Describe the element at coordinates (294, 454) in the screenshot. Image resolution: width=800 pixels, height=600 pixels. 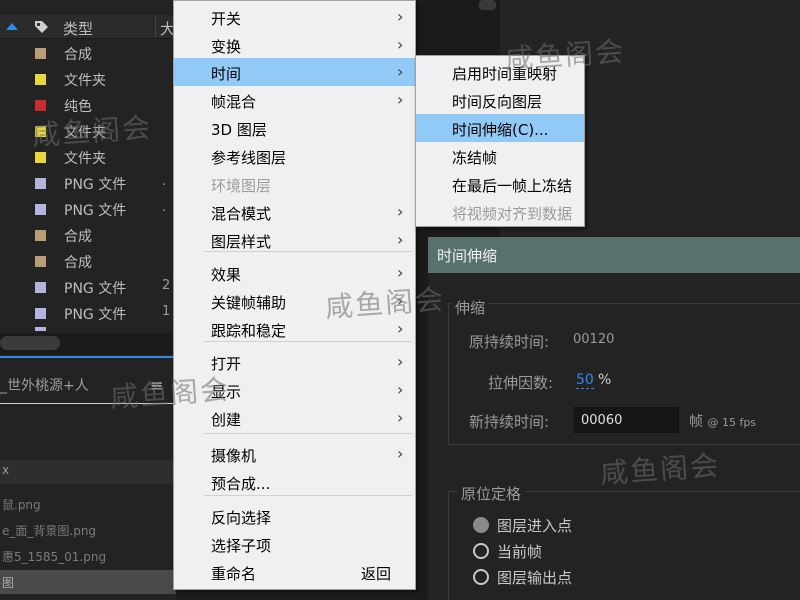
I see `menu-item: 摄像机 ›` at that location.